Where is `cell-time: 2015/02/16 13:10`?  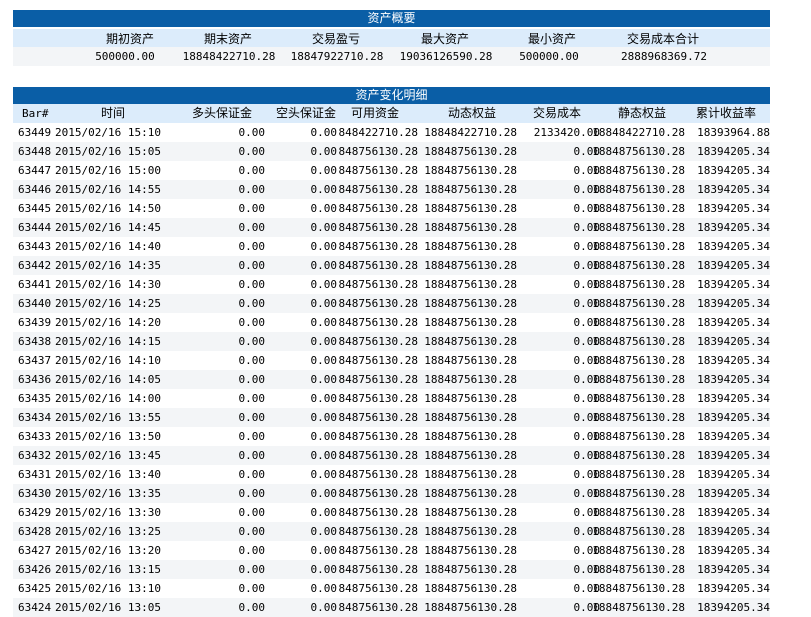 cell-time: 2015/02/16 13:10 is located at coordinates (108, 588).